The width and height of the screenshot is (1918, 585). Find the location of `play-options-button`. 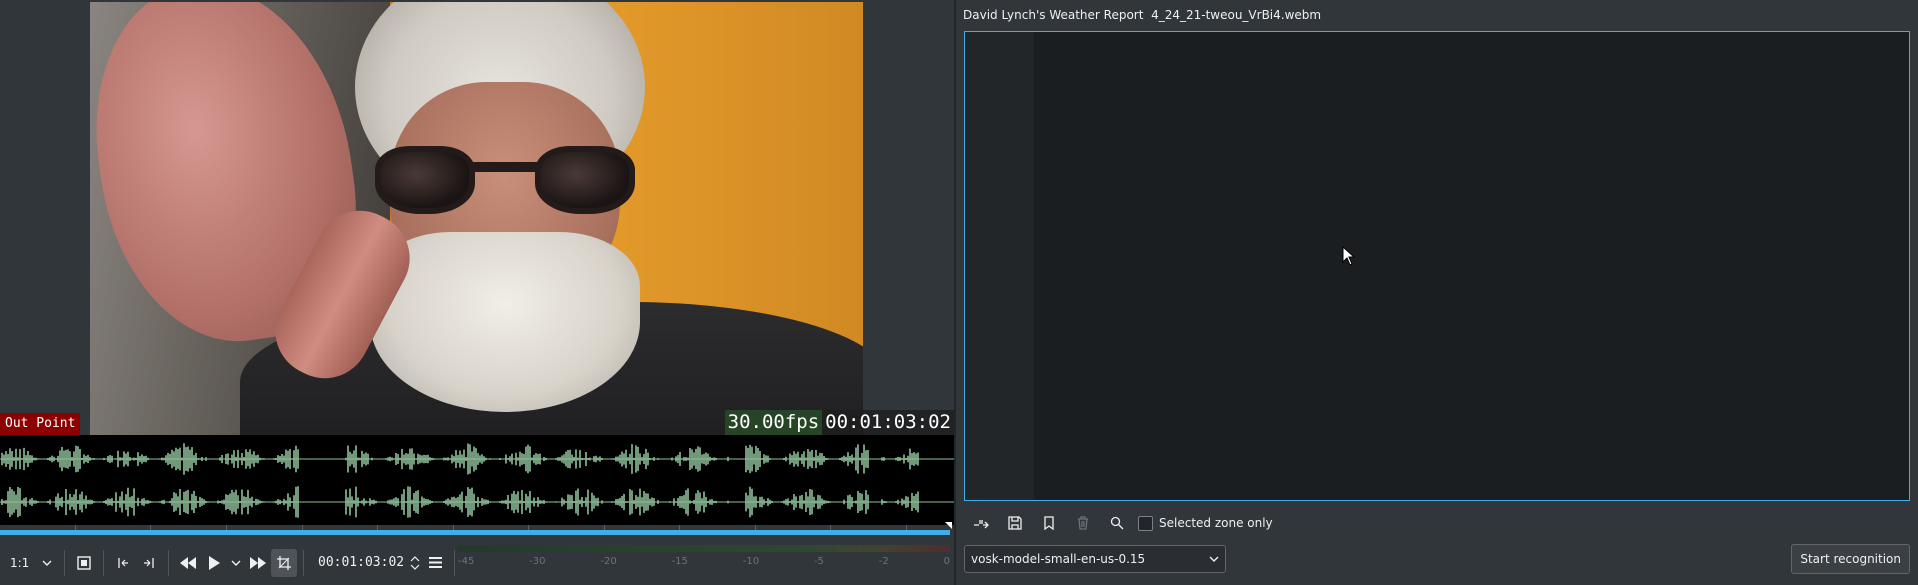

play-options-button is located at coordinates (236, 563).